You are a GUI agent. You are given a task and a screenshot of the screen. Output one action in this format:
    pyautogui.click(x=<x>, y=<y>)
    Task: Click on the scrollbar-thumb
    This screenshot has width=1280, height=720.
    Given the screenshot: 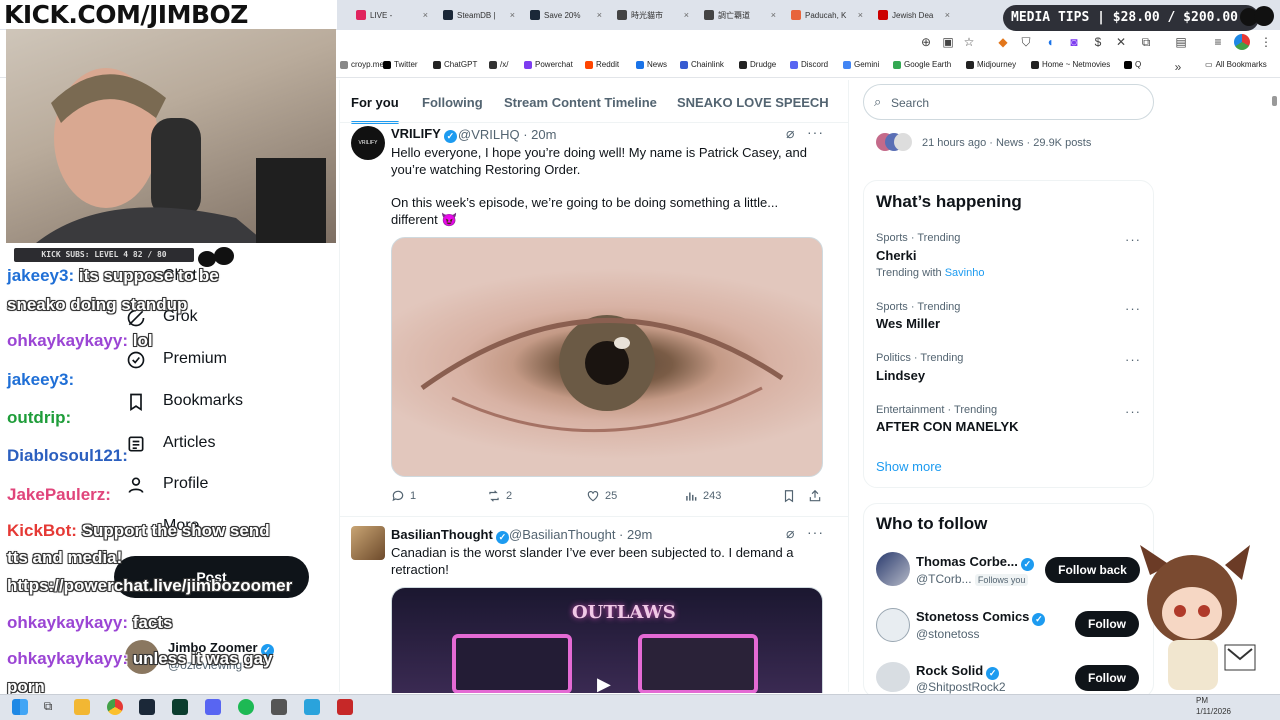 What is the action you would take?
    pyautogui.click(x=1274, y=101)
    